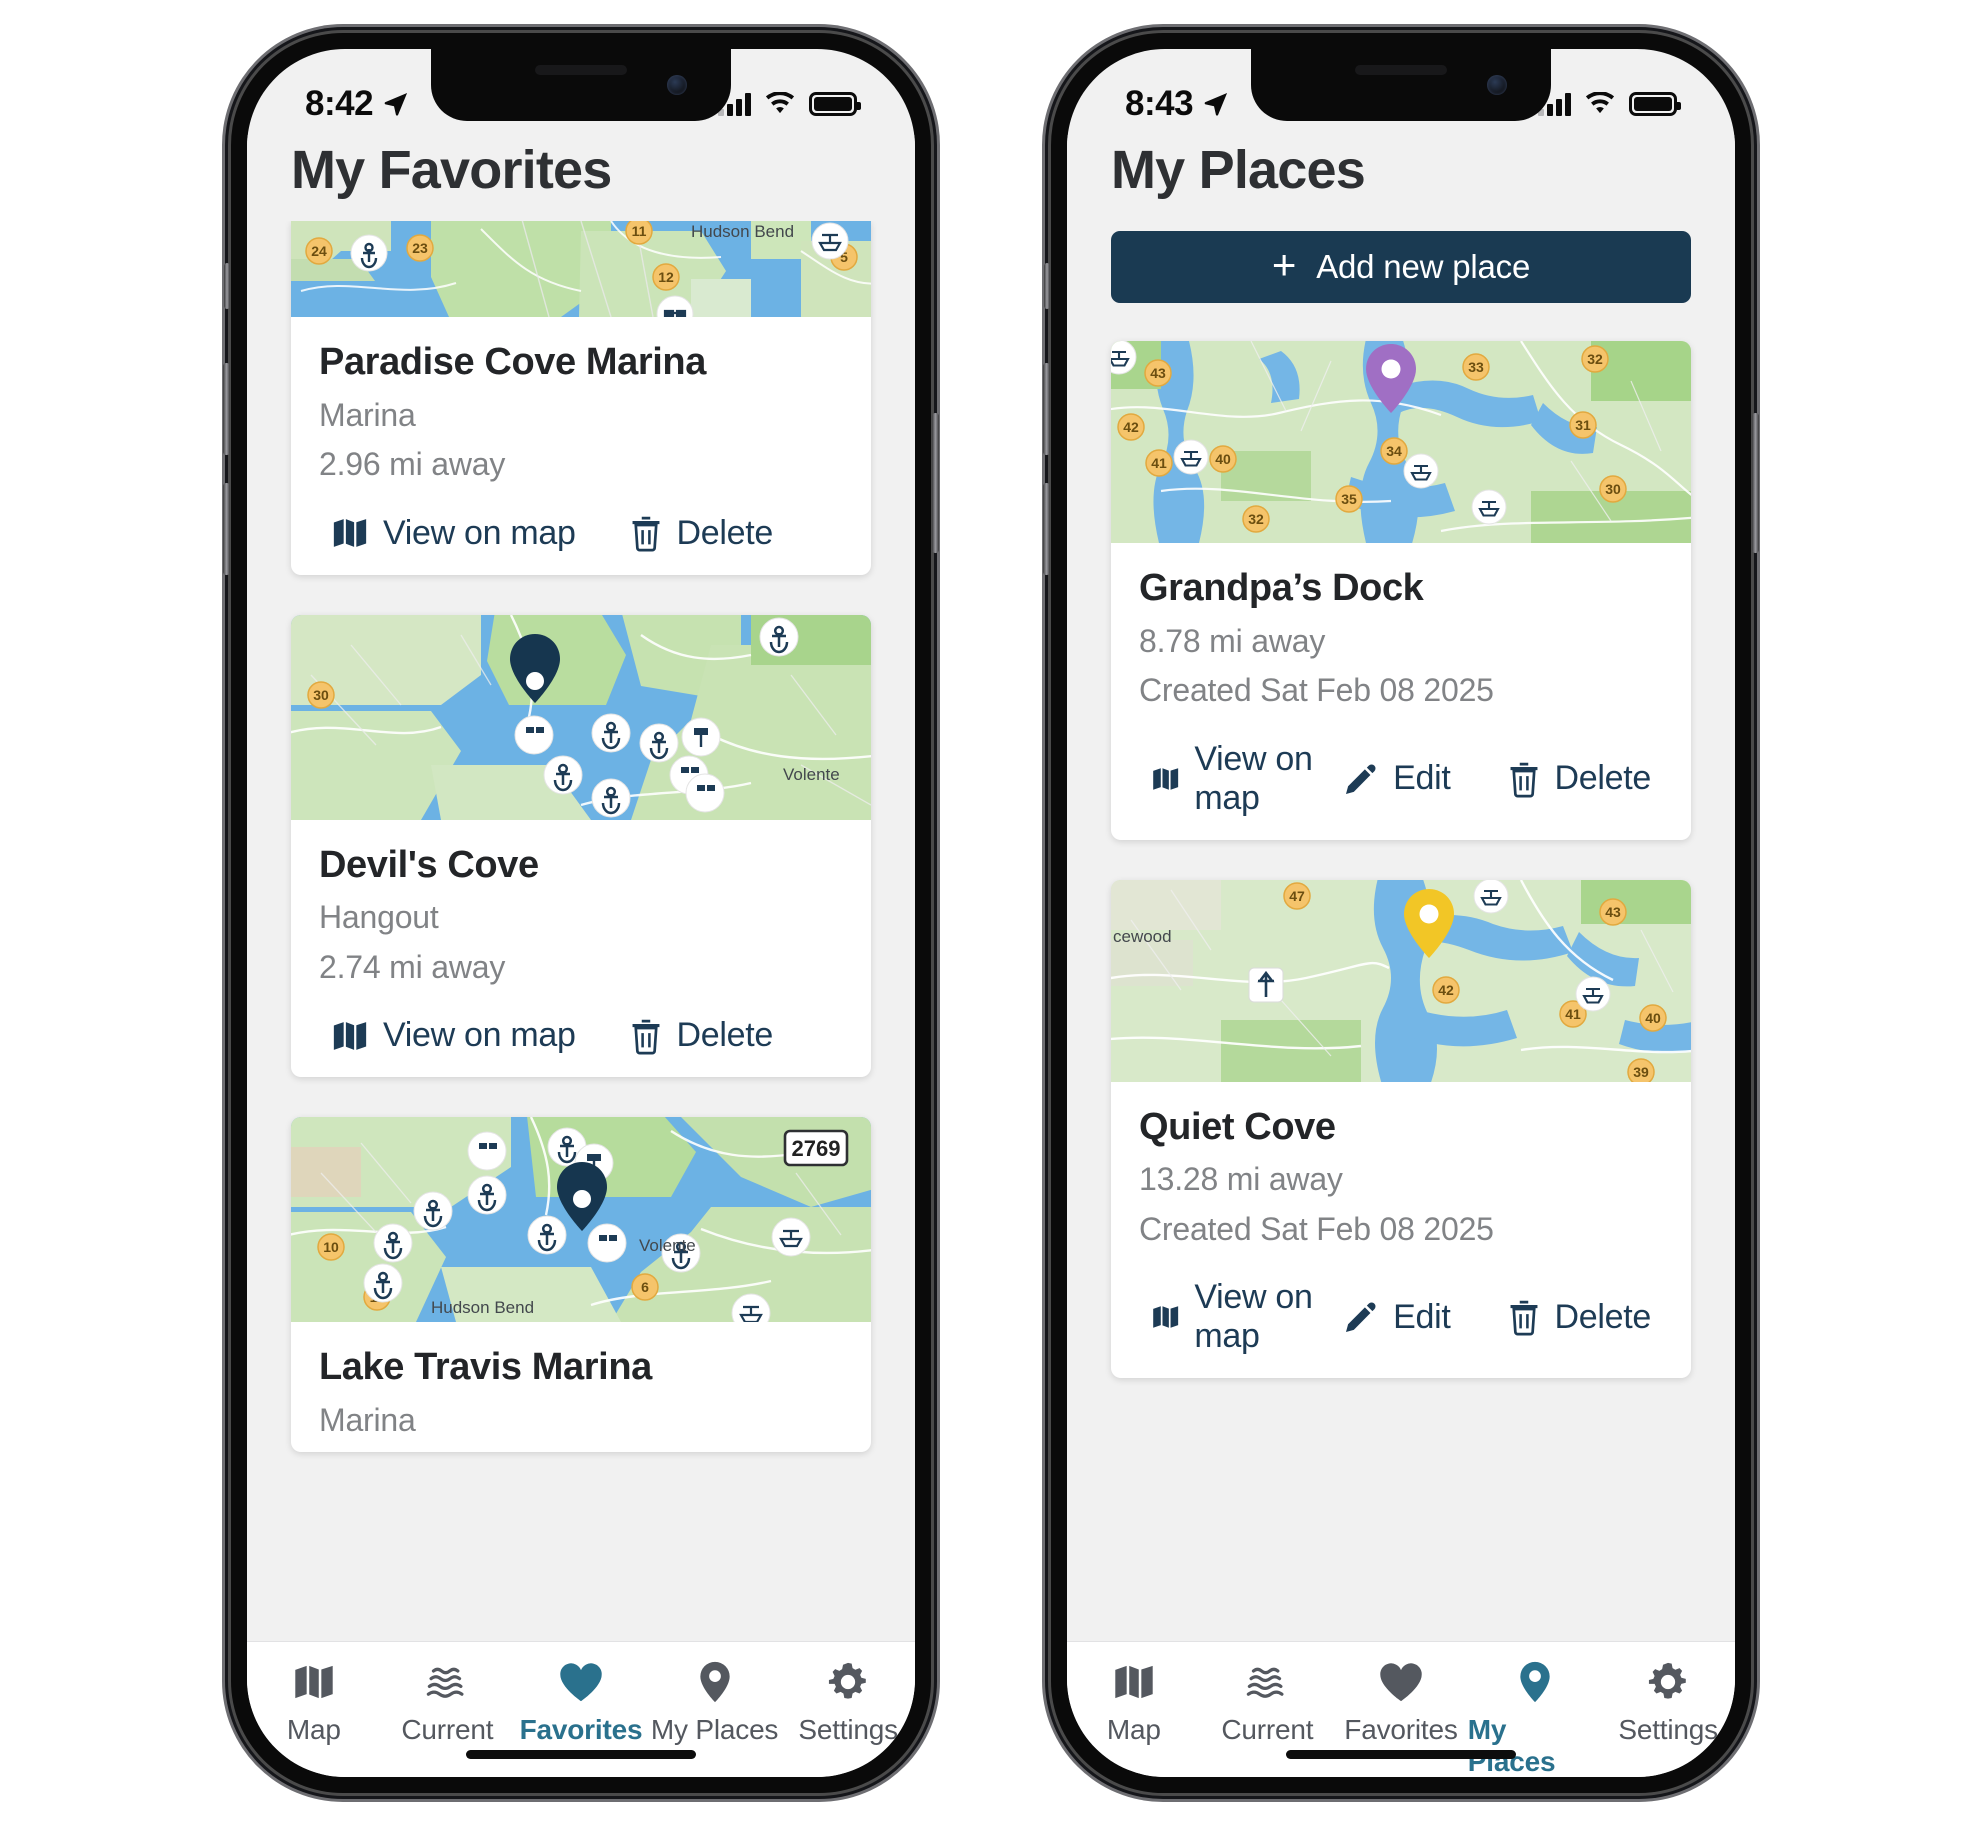  I want to click on svg-text: 24, so click(319, 251).